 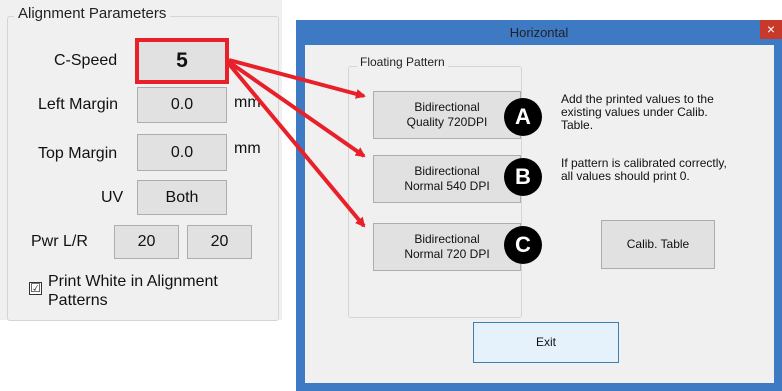 I want to click on callout-arrows, so click(x=296, y=143).